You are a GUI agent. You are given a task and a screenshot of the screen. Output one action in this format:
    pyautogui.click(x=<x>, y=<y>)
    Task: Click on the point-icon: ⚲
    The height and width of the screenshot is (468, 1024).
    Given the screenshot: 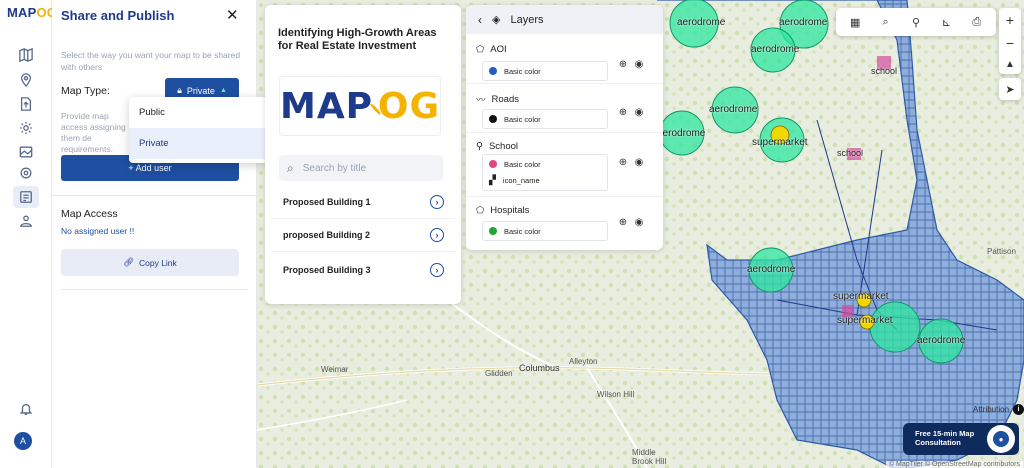 What is the action you would take?
    pyautogui.click(x=479, y=146)
    